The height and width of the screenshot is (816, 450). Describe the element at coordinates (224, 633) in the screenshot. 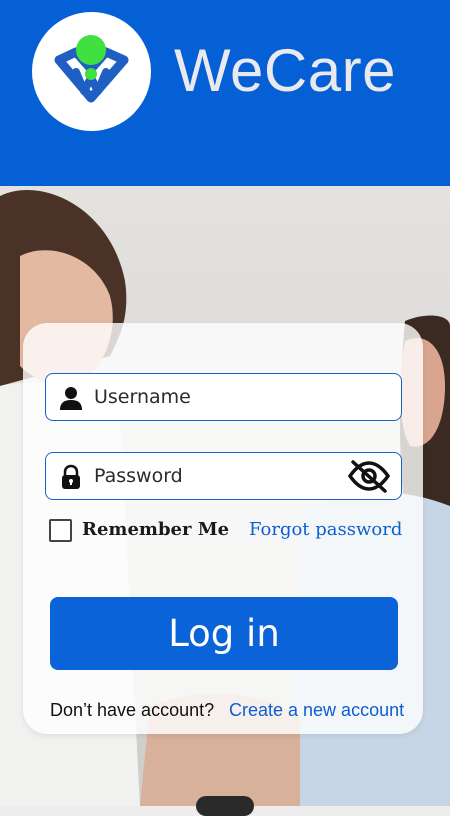

I see `login-button: Log in` at that location.